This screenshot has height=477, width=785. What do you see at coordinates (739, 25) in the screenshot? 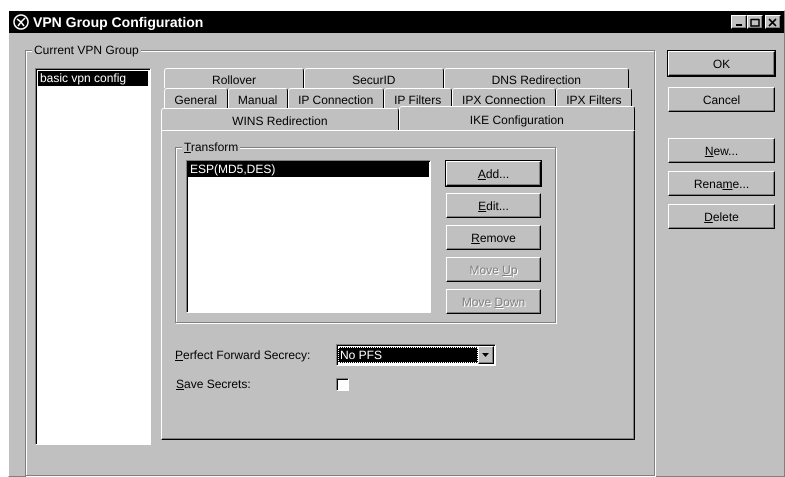
I see `minimize-icon` at bounding box center [739, 25].